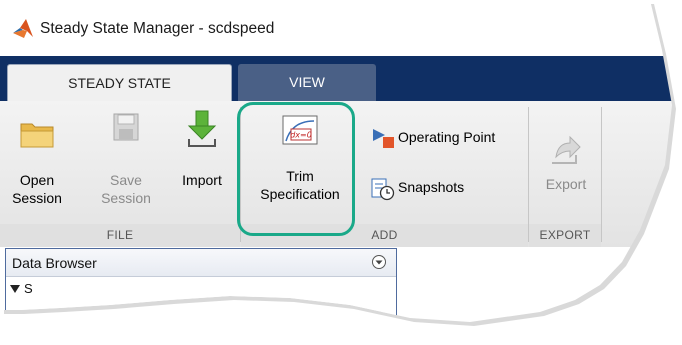 Image resolution: width=682 pixels, height=345 pixels. What do you see at coordinates (37, 135) in the screenshot?
I see `folder-icon` at bounding box center [37, 135].